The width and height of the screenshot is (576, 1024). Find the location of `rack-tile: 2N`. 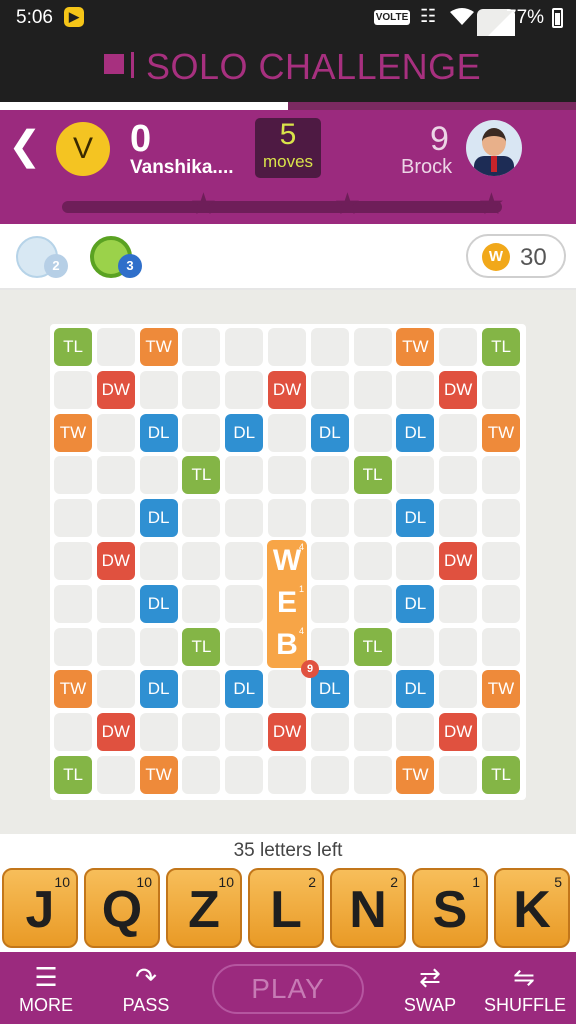

rack-tile: 2N is located at coordinates (368, 908).